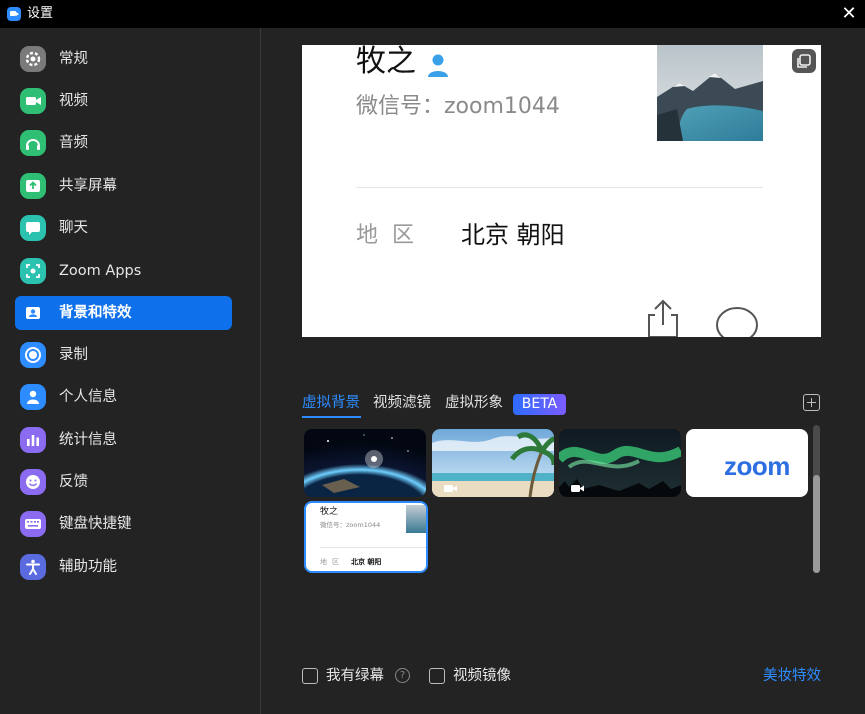 This screenshot has height=714, width=865. I want to click on sidebar-item-smiley: 反馈, so click(123, 482).